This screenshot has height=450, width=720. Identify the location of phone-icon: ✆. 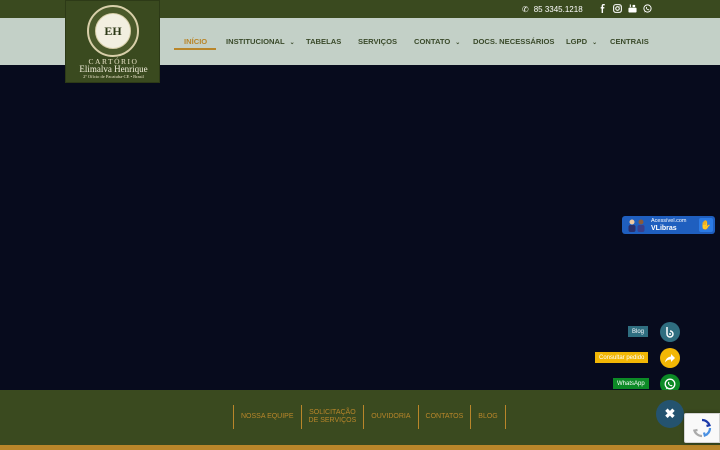
(525, 9).